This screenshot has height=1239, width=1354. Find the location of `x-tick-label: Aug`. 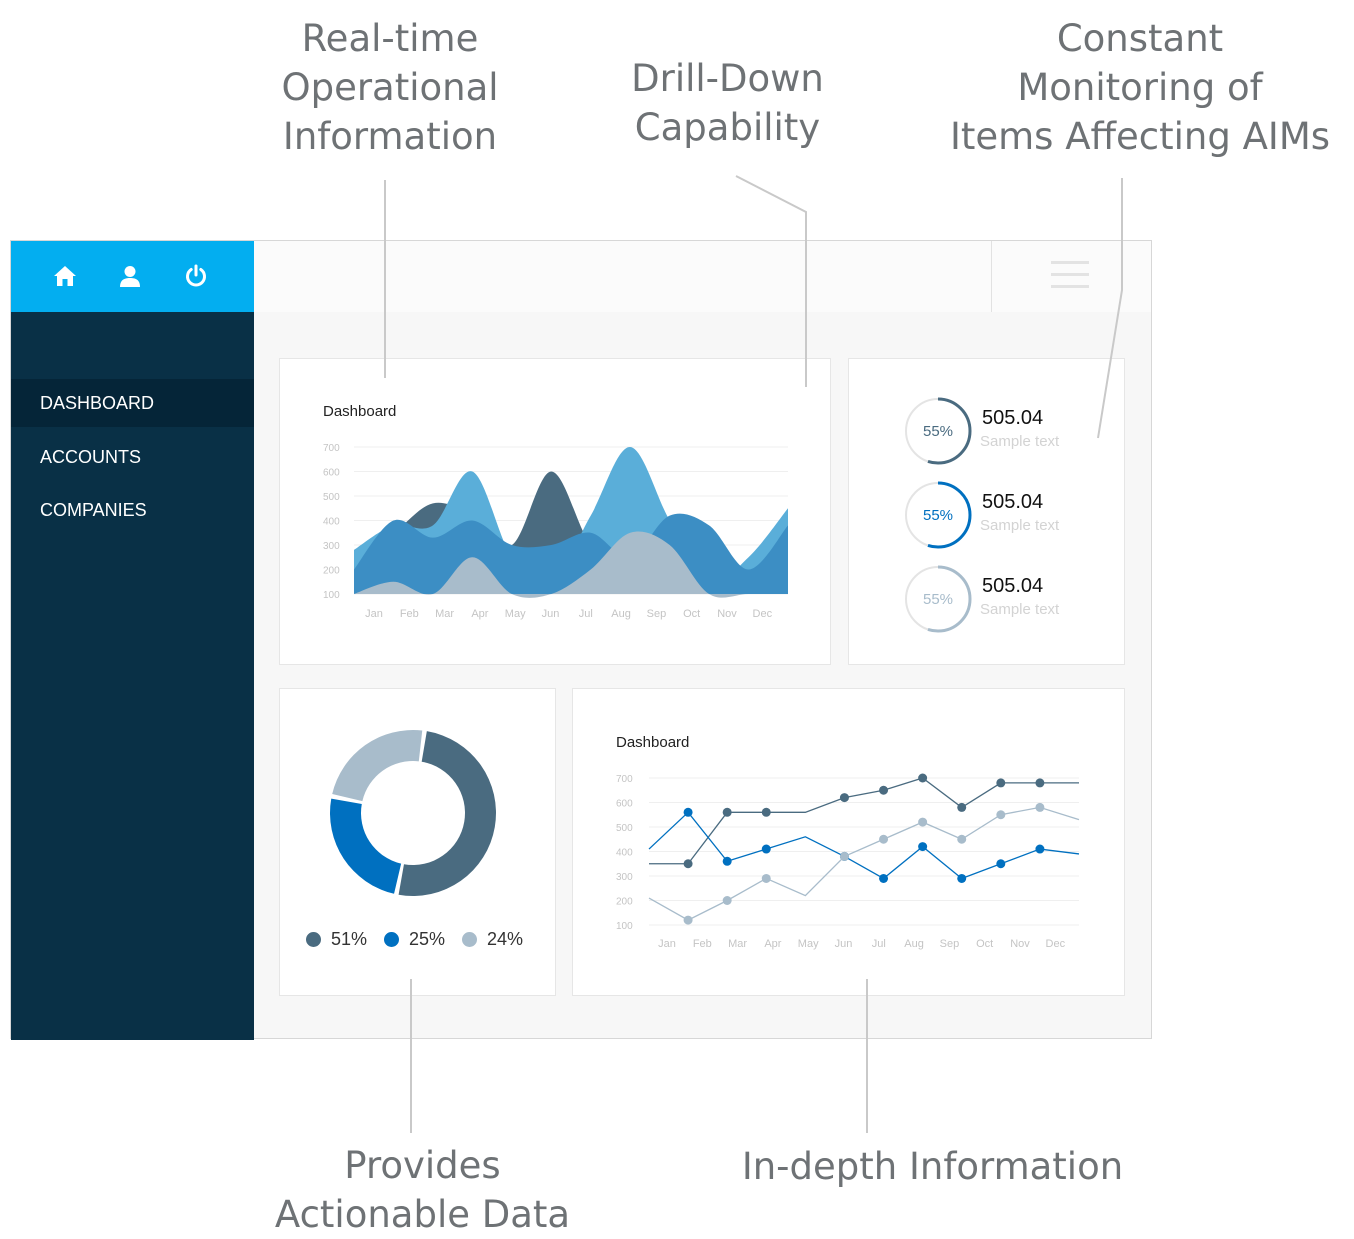

x-tick-label: Aug is located at coordinates (621, 614).